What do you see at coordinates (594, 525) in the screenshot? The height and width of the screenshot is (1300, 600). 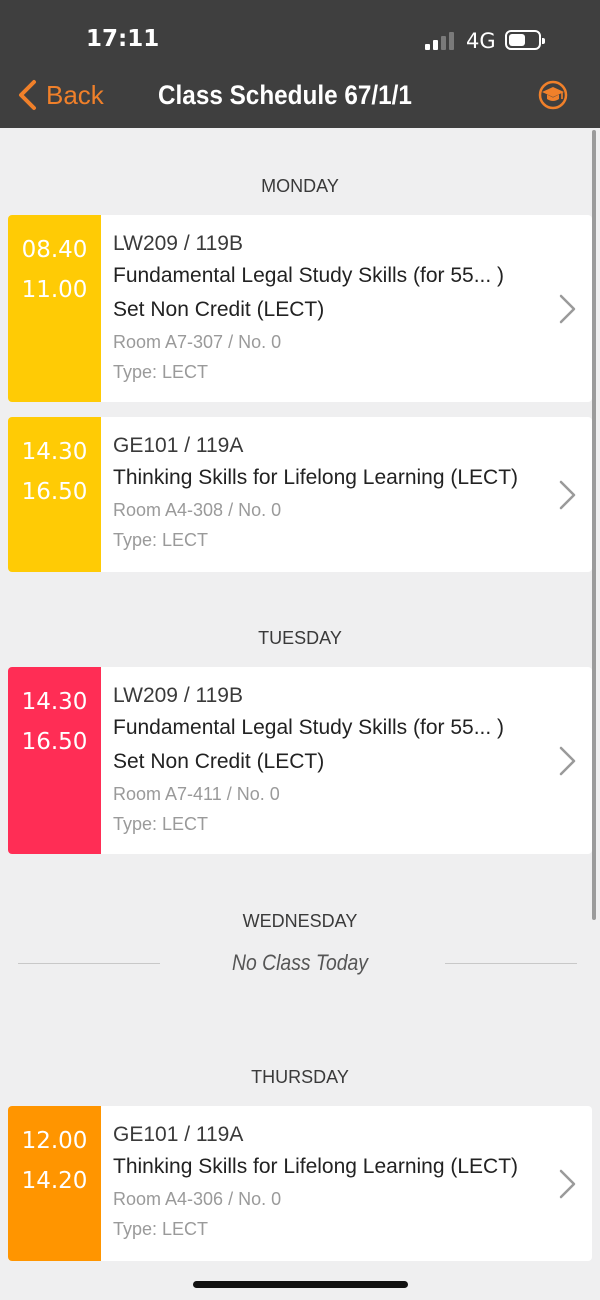 I see `scroll-indicator` at bounding box center [594, 525].